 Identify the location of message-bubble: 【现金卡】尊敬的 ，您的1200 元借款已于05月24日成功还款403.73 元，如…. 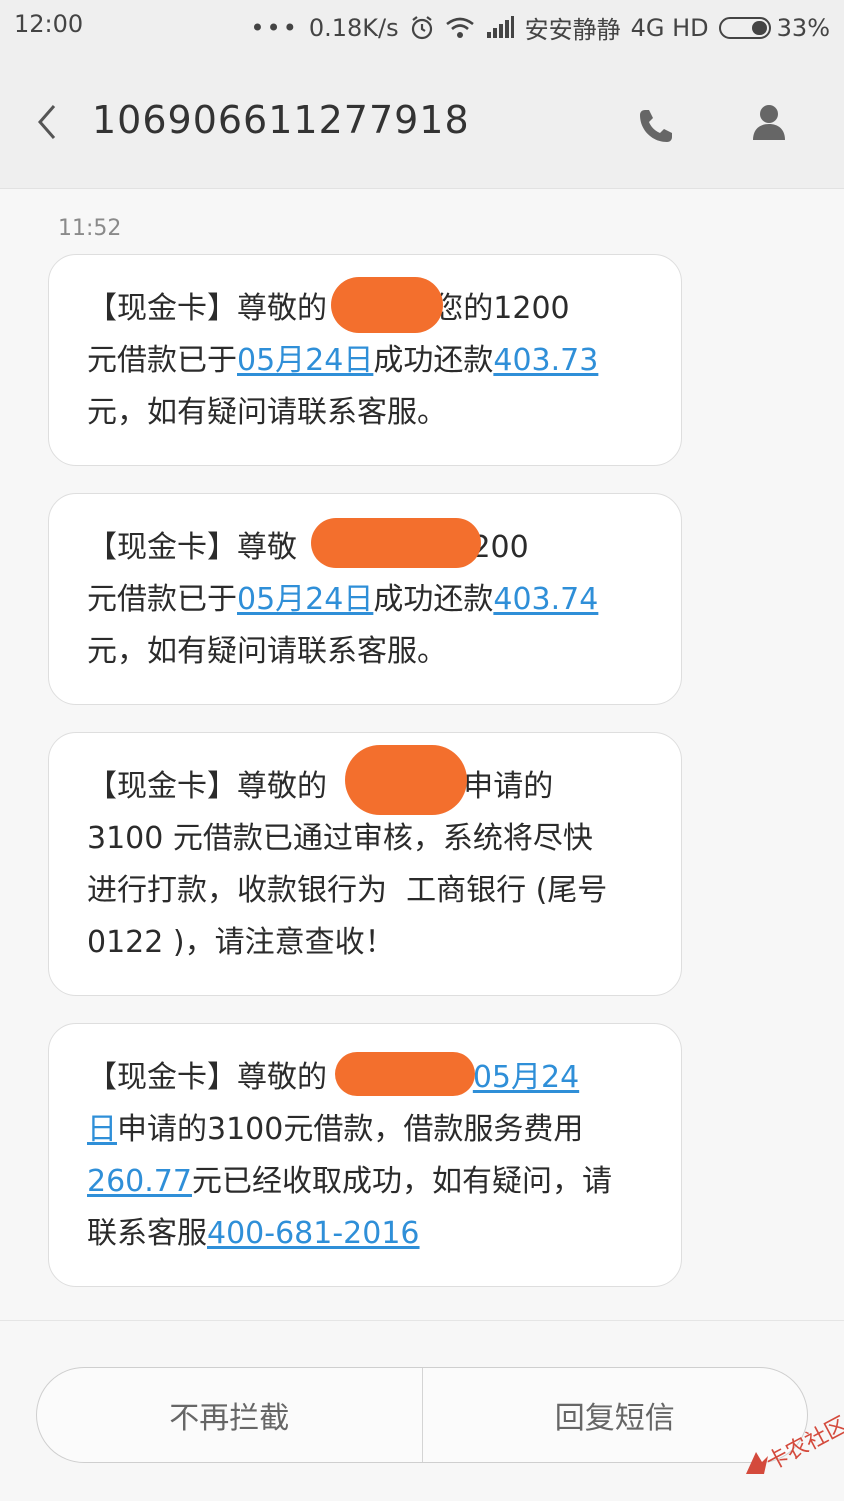
(365, 360).